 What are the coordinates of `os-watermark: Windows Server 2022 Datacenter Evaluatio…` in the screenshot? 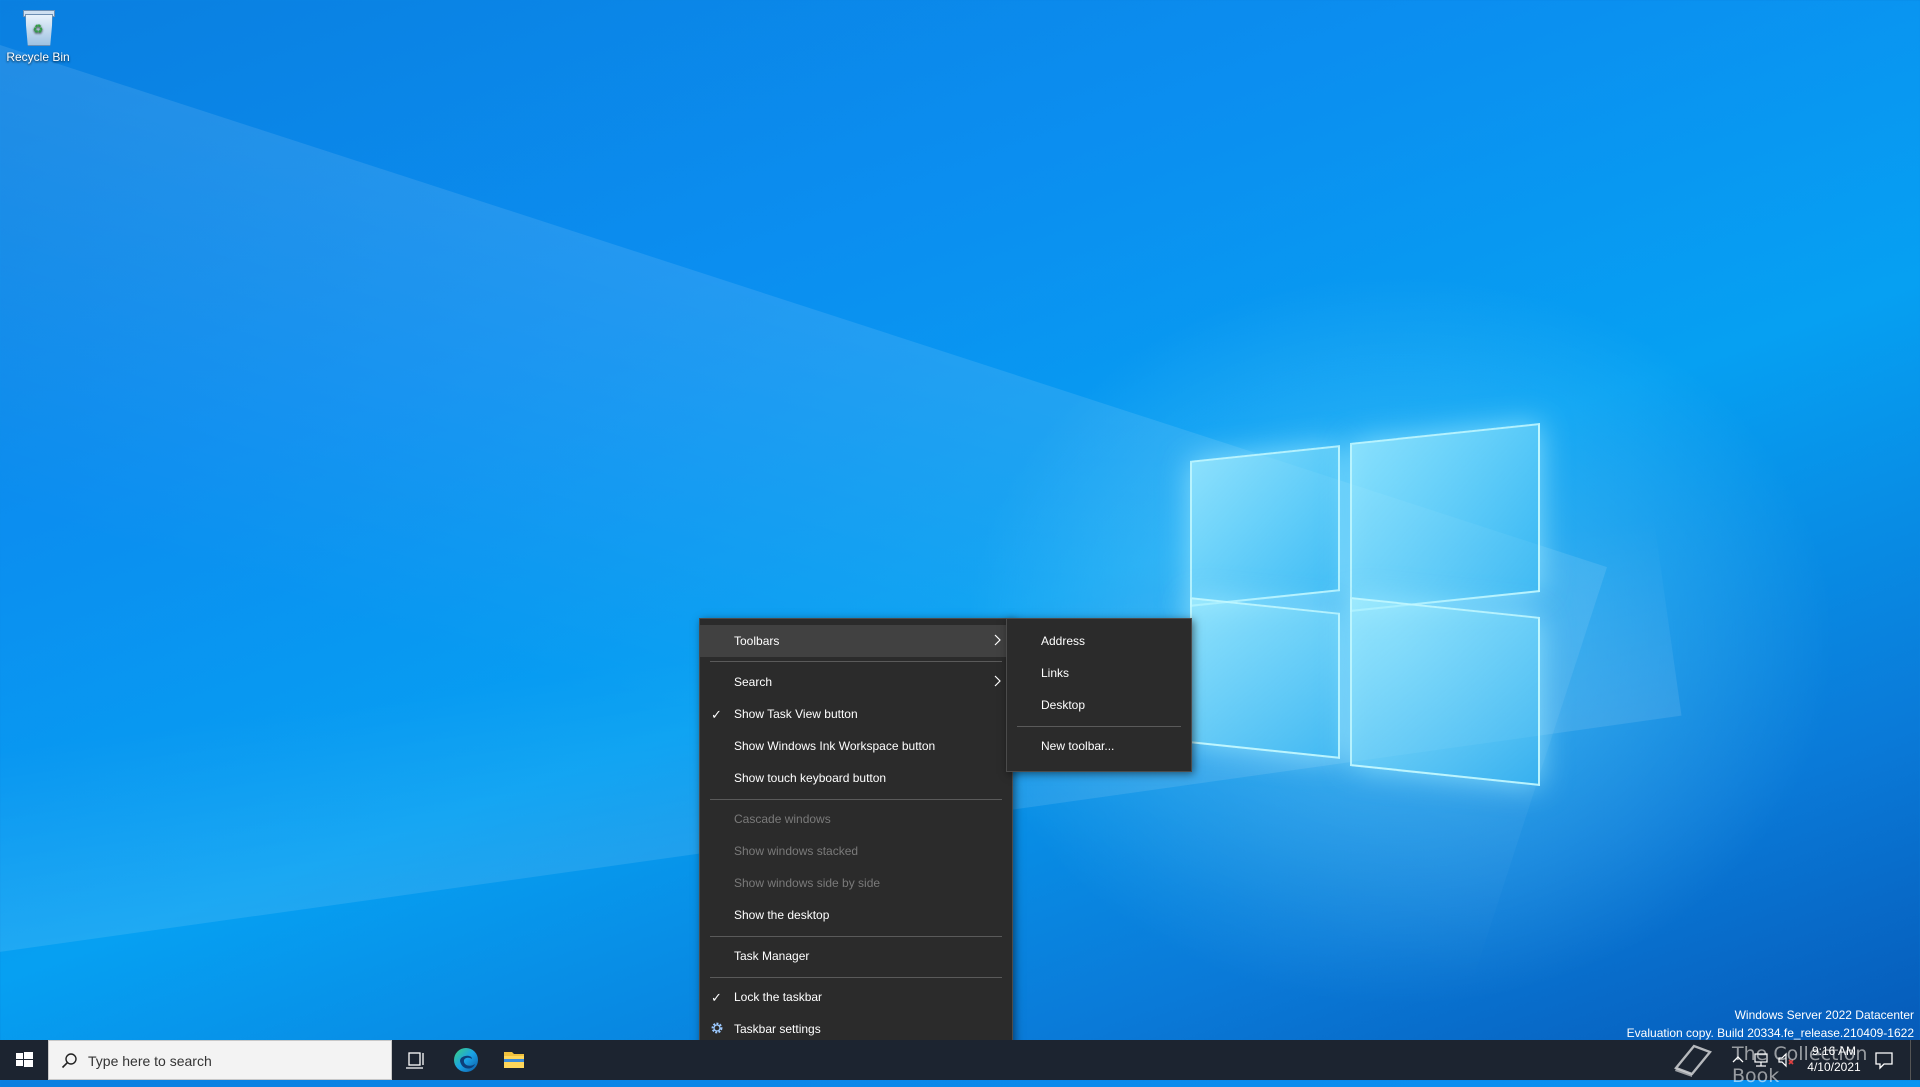 It's located at (1770, 1024).